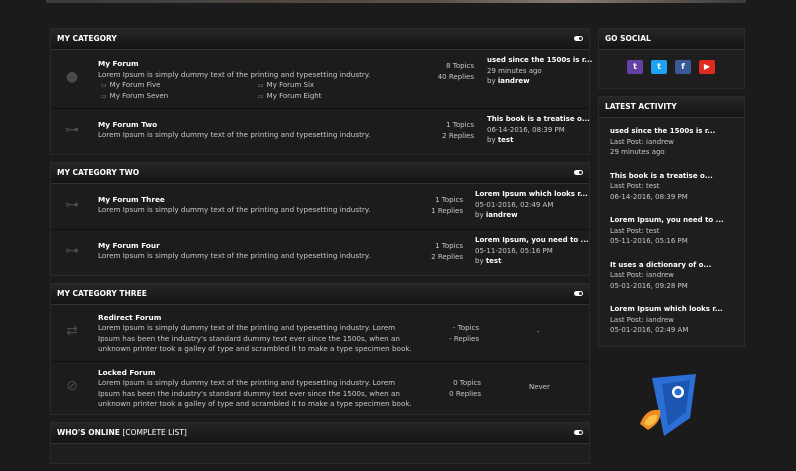 The image size is (796, 471). I want to click on facebook-icon: f, so click(683, 67).